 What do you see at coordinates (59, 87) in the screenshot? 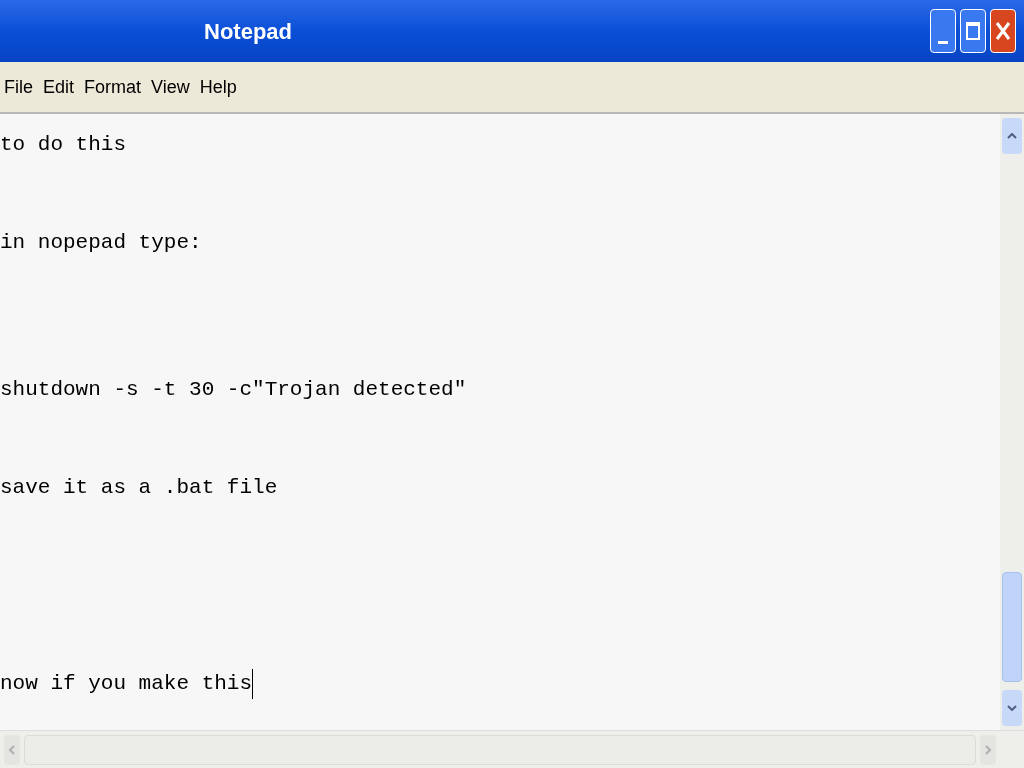
I see `menu-item: Edit` at bounding box center [59, 87].